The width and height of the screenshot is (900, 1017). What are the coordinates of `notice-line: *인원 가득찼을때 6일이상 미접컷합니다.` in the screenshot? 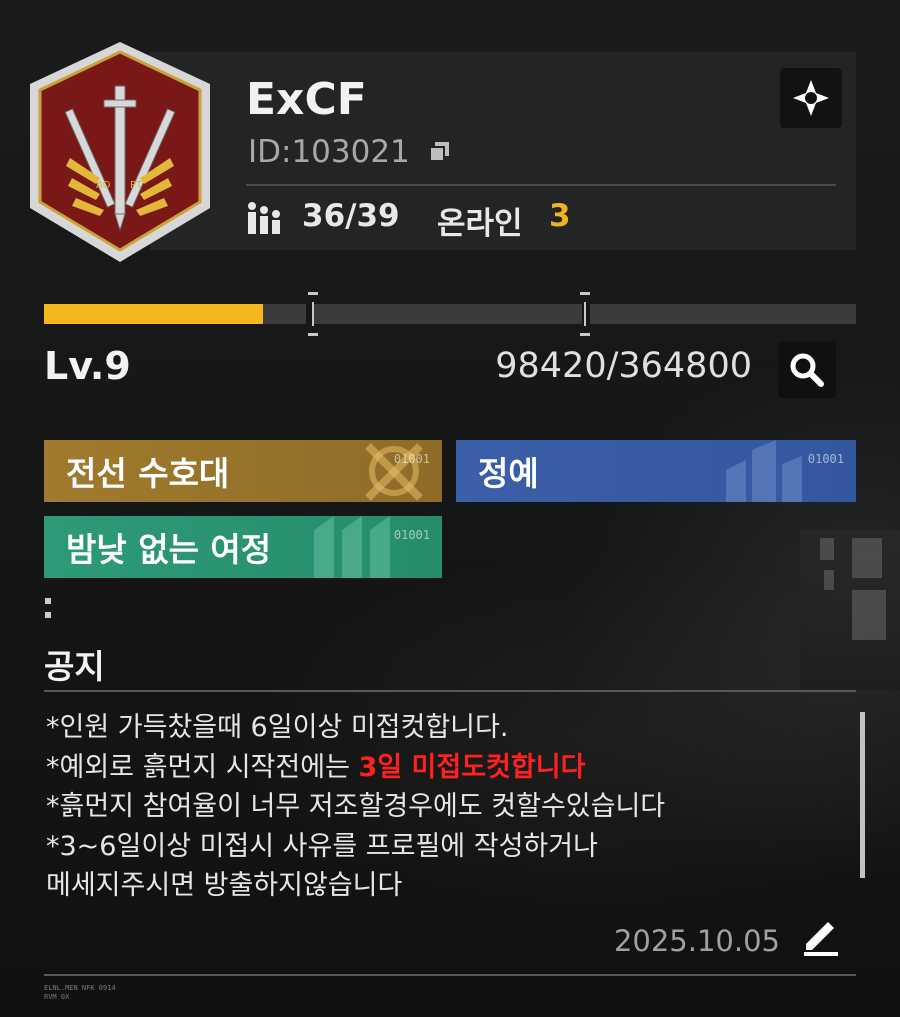 It's located at (277, 727).